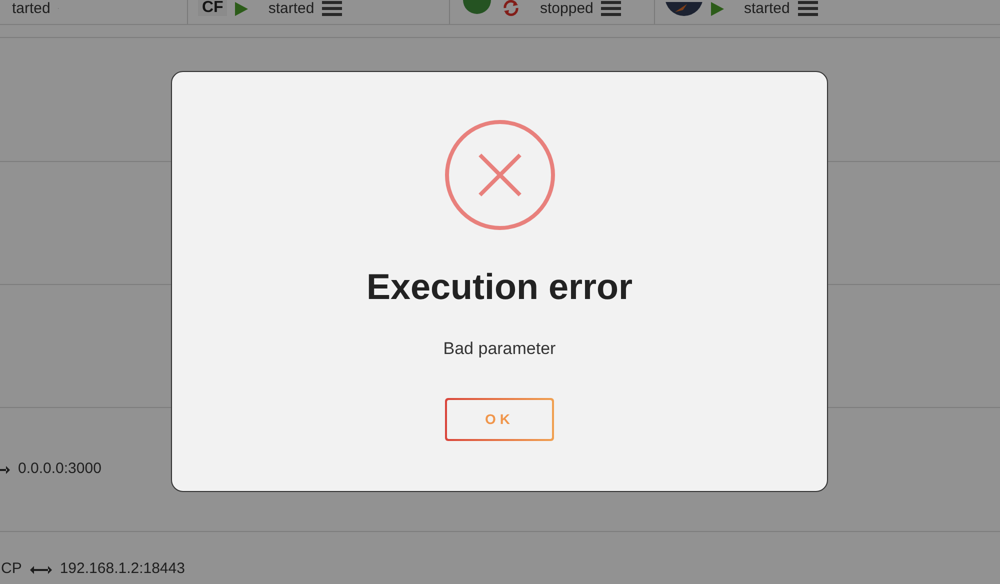 This screenshot has height=584, width=1000. Describe the element at coordinates (122, 568) in the screenshot. I see `address-text: 192.168.1.2:18443` at that location.